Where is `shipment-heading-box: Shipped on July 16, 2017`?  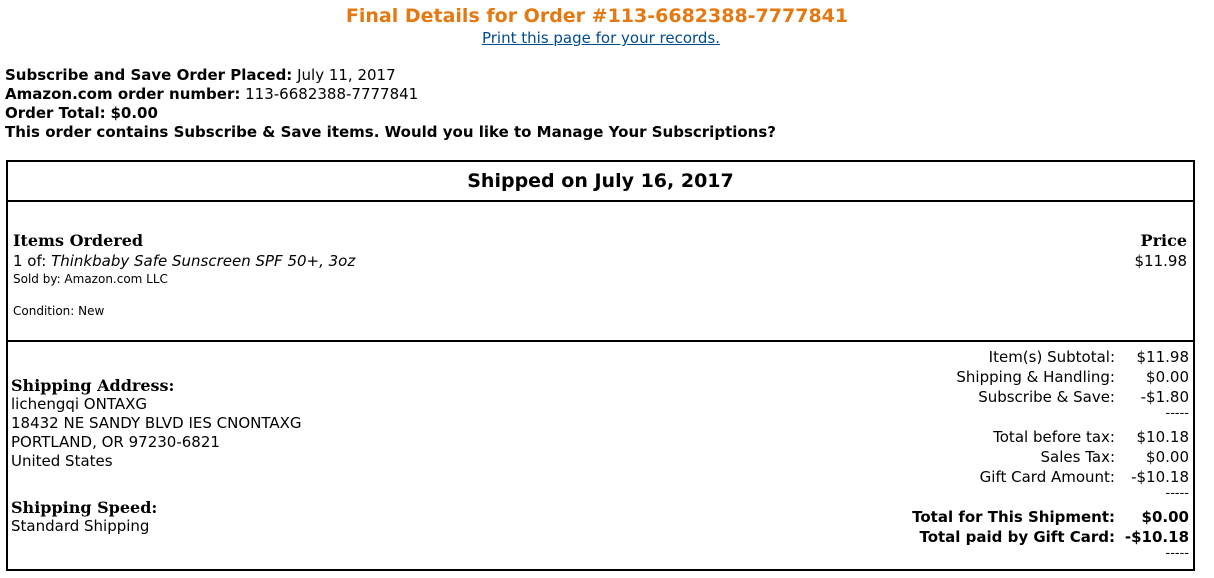 shipment-heading-box: Shipped on July 16, 2017 is located at coordinates (600, 181).